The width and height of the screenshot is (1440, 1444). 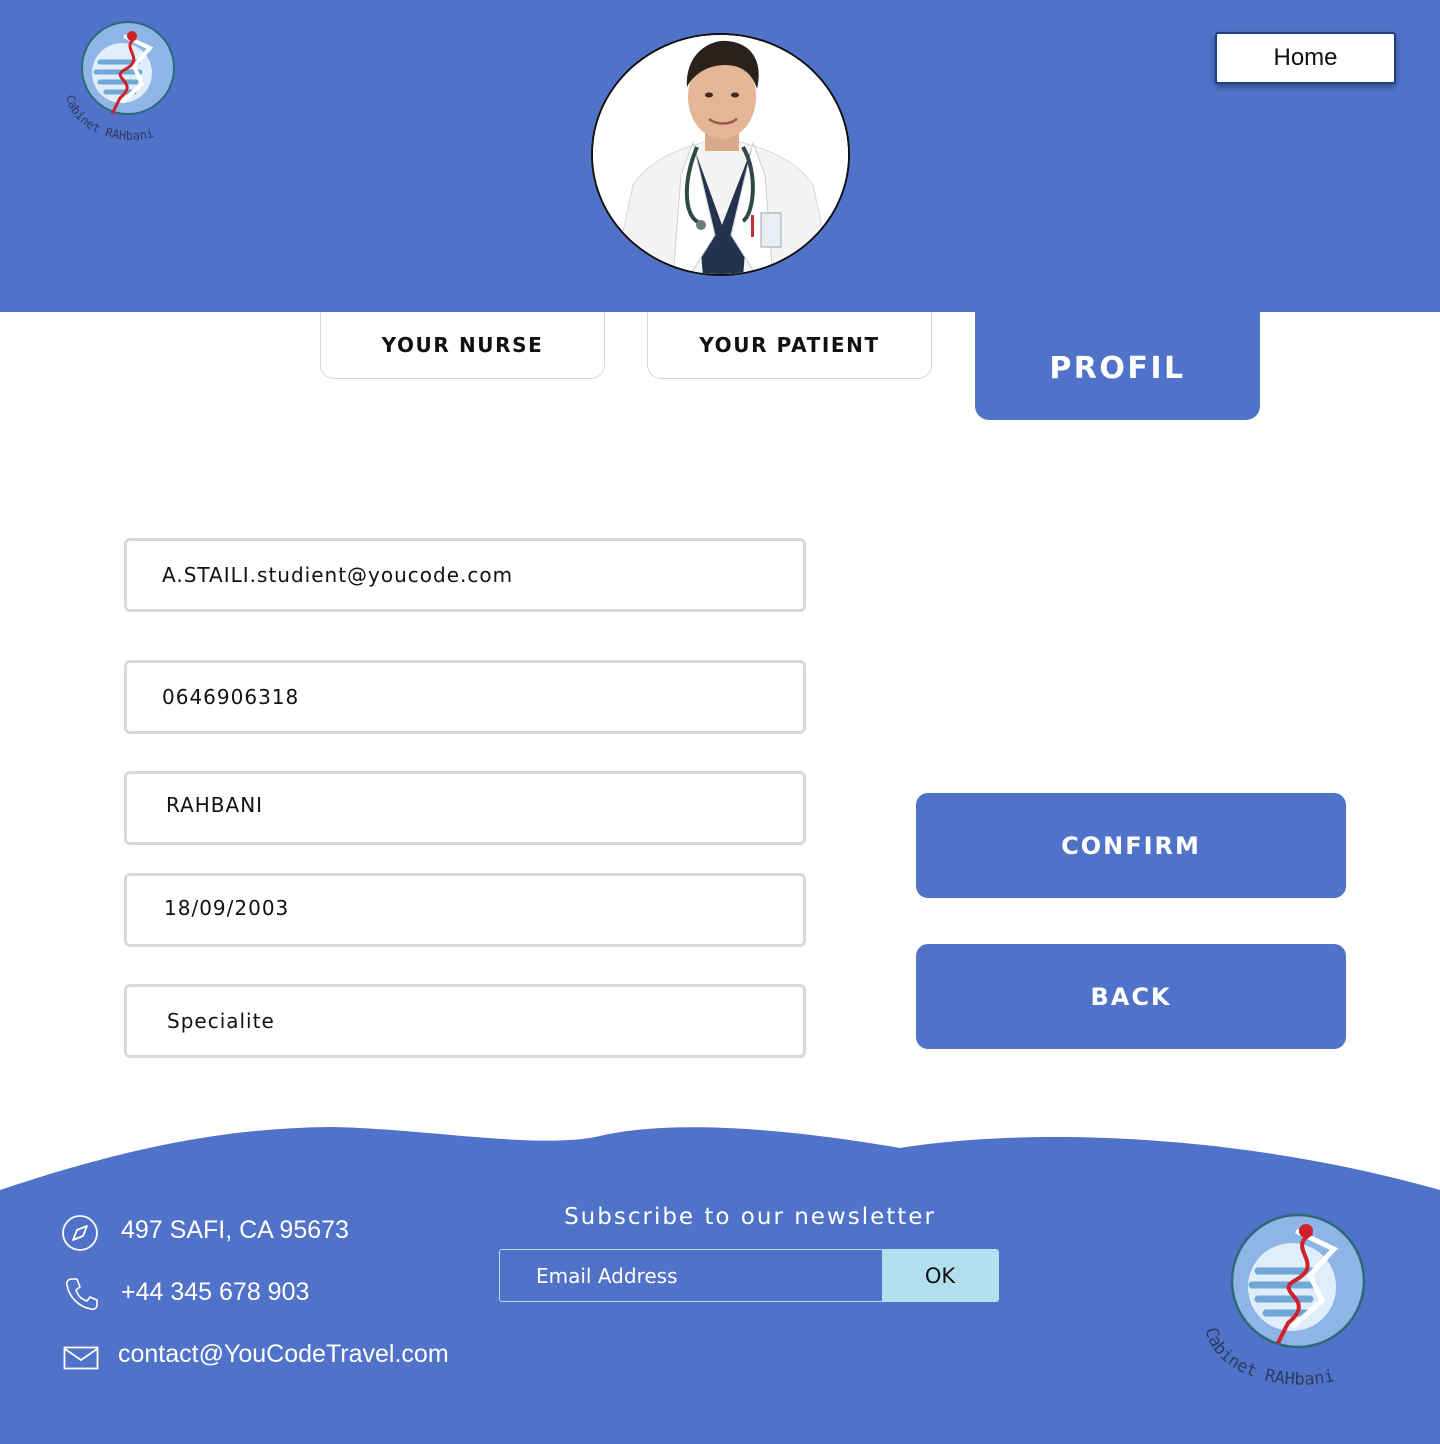 What do you see at coordinates (81, 1294) in the screenshot?
I see `phone-icon` at bounding box center [81, 1294].